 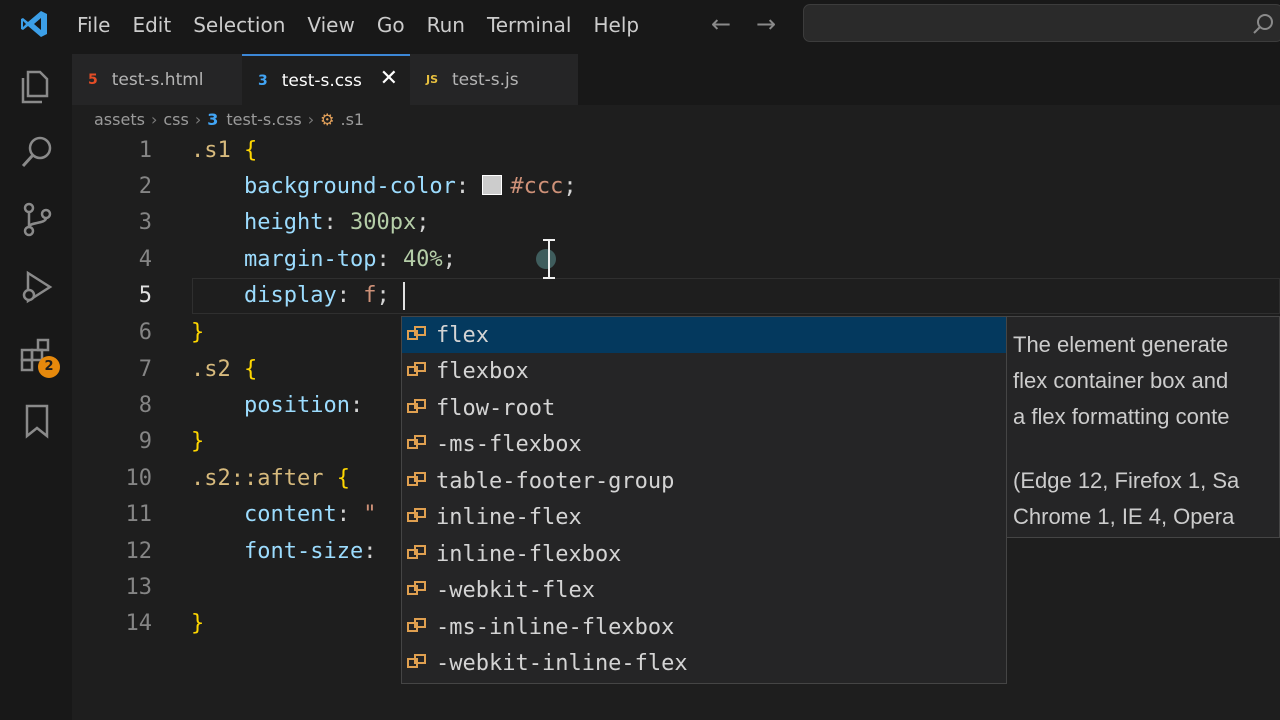 What do you see at coordinates (537, 186) in the screenshot?
I see `css-value: #ccc` at bounding box center [537, 186].